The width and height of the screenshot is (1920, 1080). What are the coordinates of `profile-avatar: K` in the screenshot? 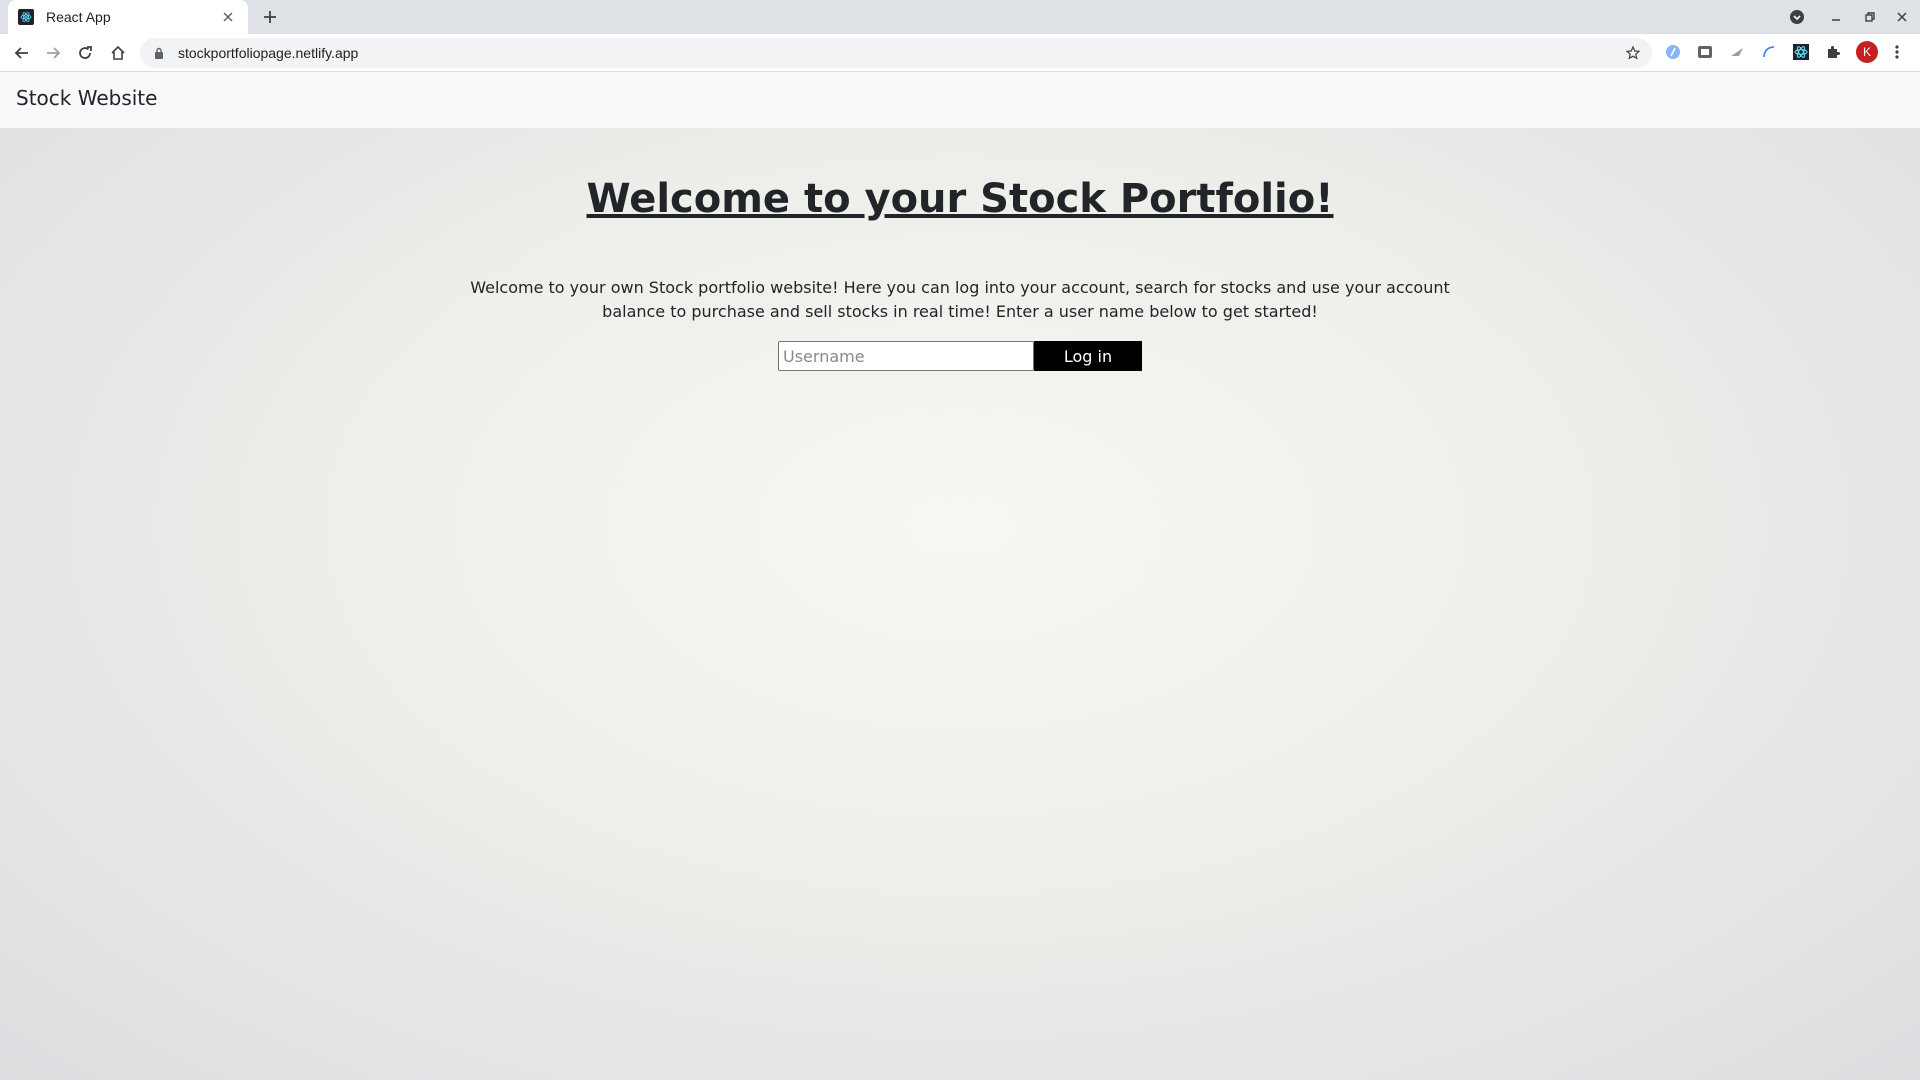 It's located at (1867, 52).